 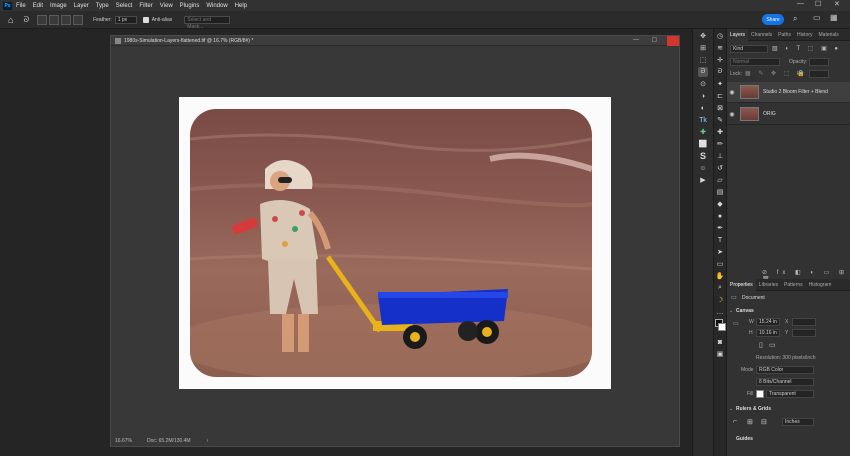 I want to click on history-brush-icon: ↺, so click(x=720, y=168).